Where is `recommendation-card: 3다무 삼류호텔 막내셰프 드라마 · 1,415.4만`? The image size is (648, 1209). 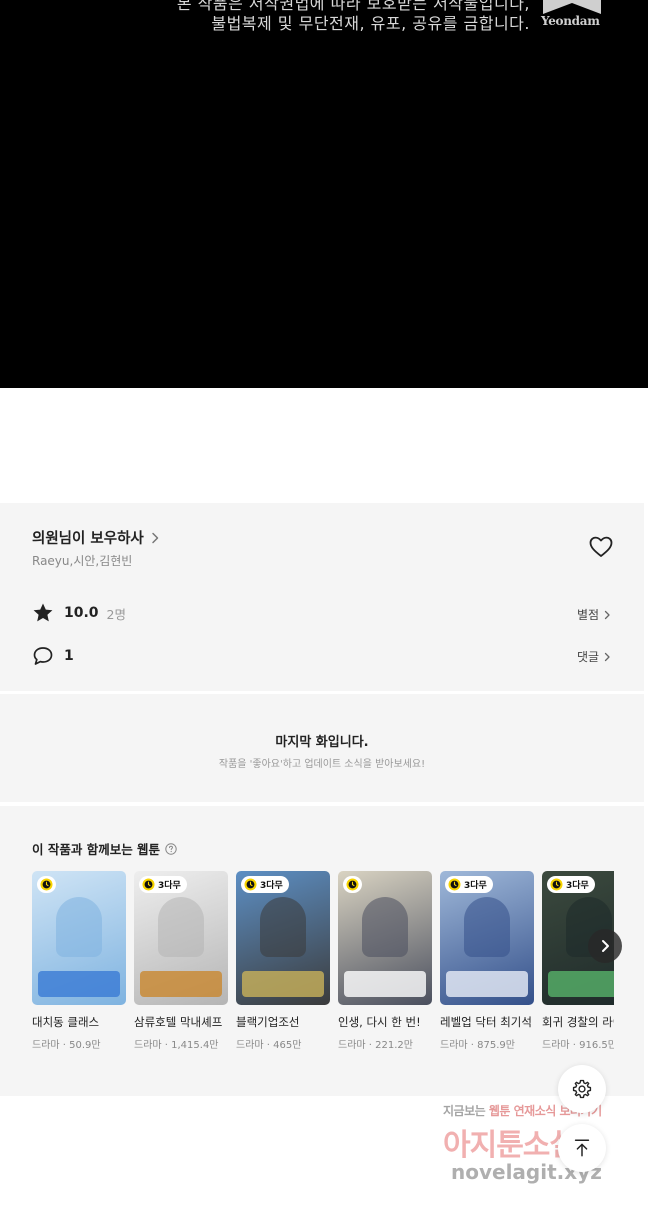
recommendation-card: 3다무 삼류호텔 막내셰프 드라마 · 1,415.4만 is located at coordinates (181, 961).